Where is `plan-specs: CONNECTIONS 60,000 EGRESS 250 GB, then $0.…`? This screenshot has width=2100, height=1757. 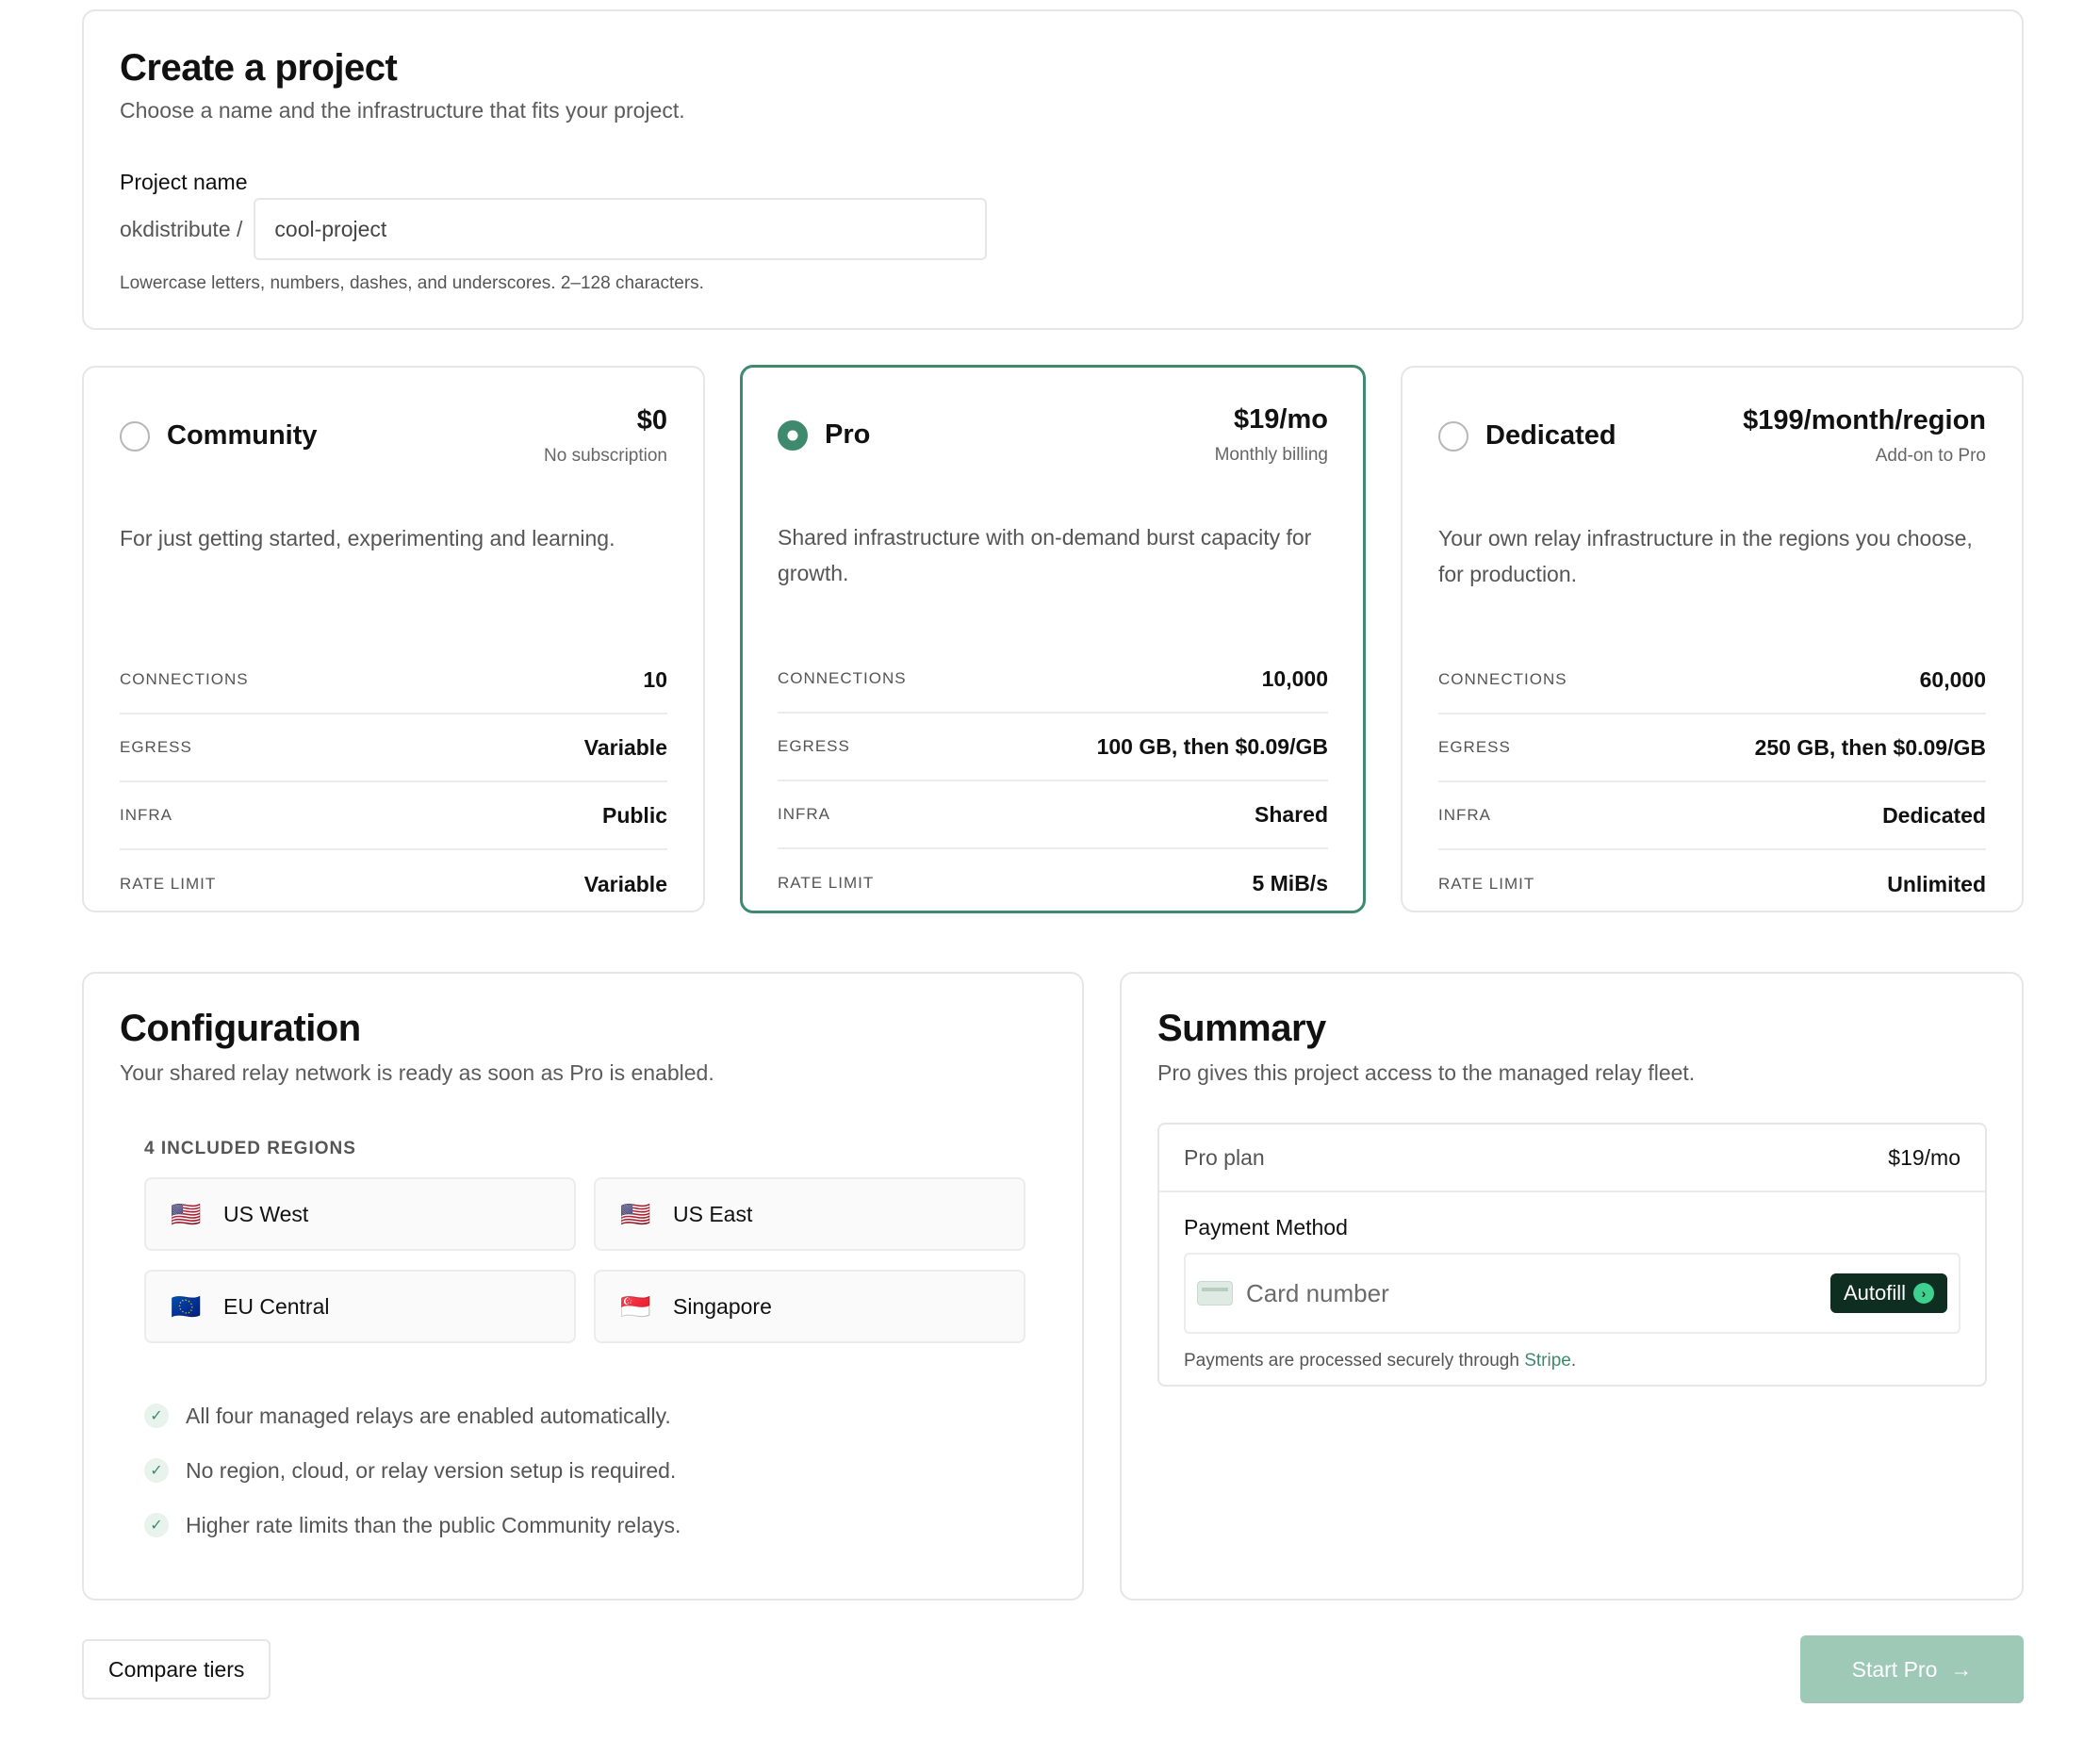 plan-specs: CONNECTIONS 60,000 EGRESS 250 GB, then $0.… is located at coordinates (1712, 782).